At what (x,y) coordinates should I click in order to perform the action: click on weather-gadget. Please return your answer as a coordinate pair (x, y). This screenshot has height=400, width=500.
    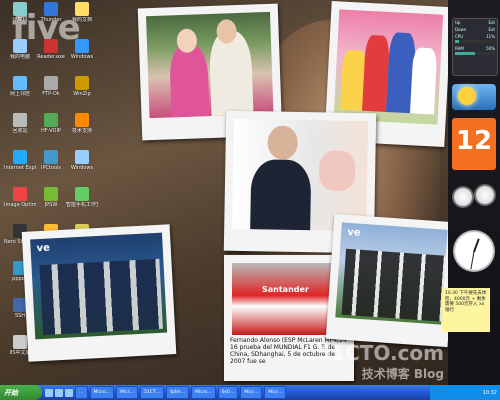
    Looking at the image, I should click on (474, 97).